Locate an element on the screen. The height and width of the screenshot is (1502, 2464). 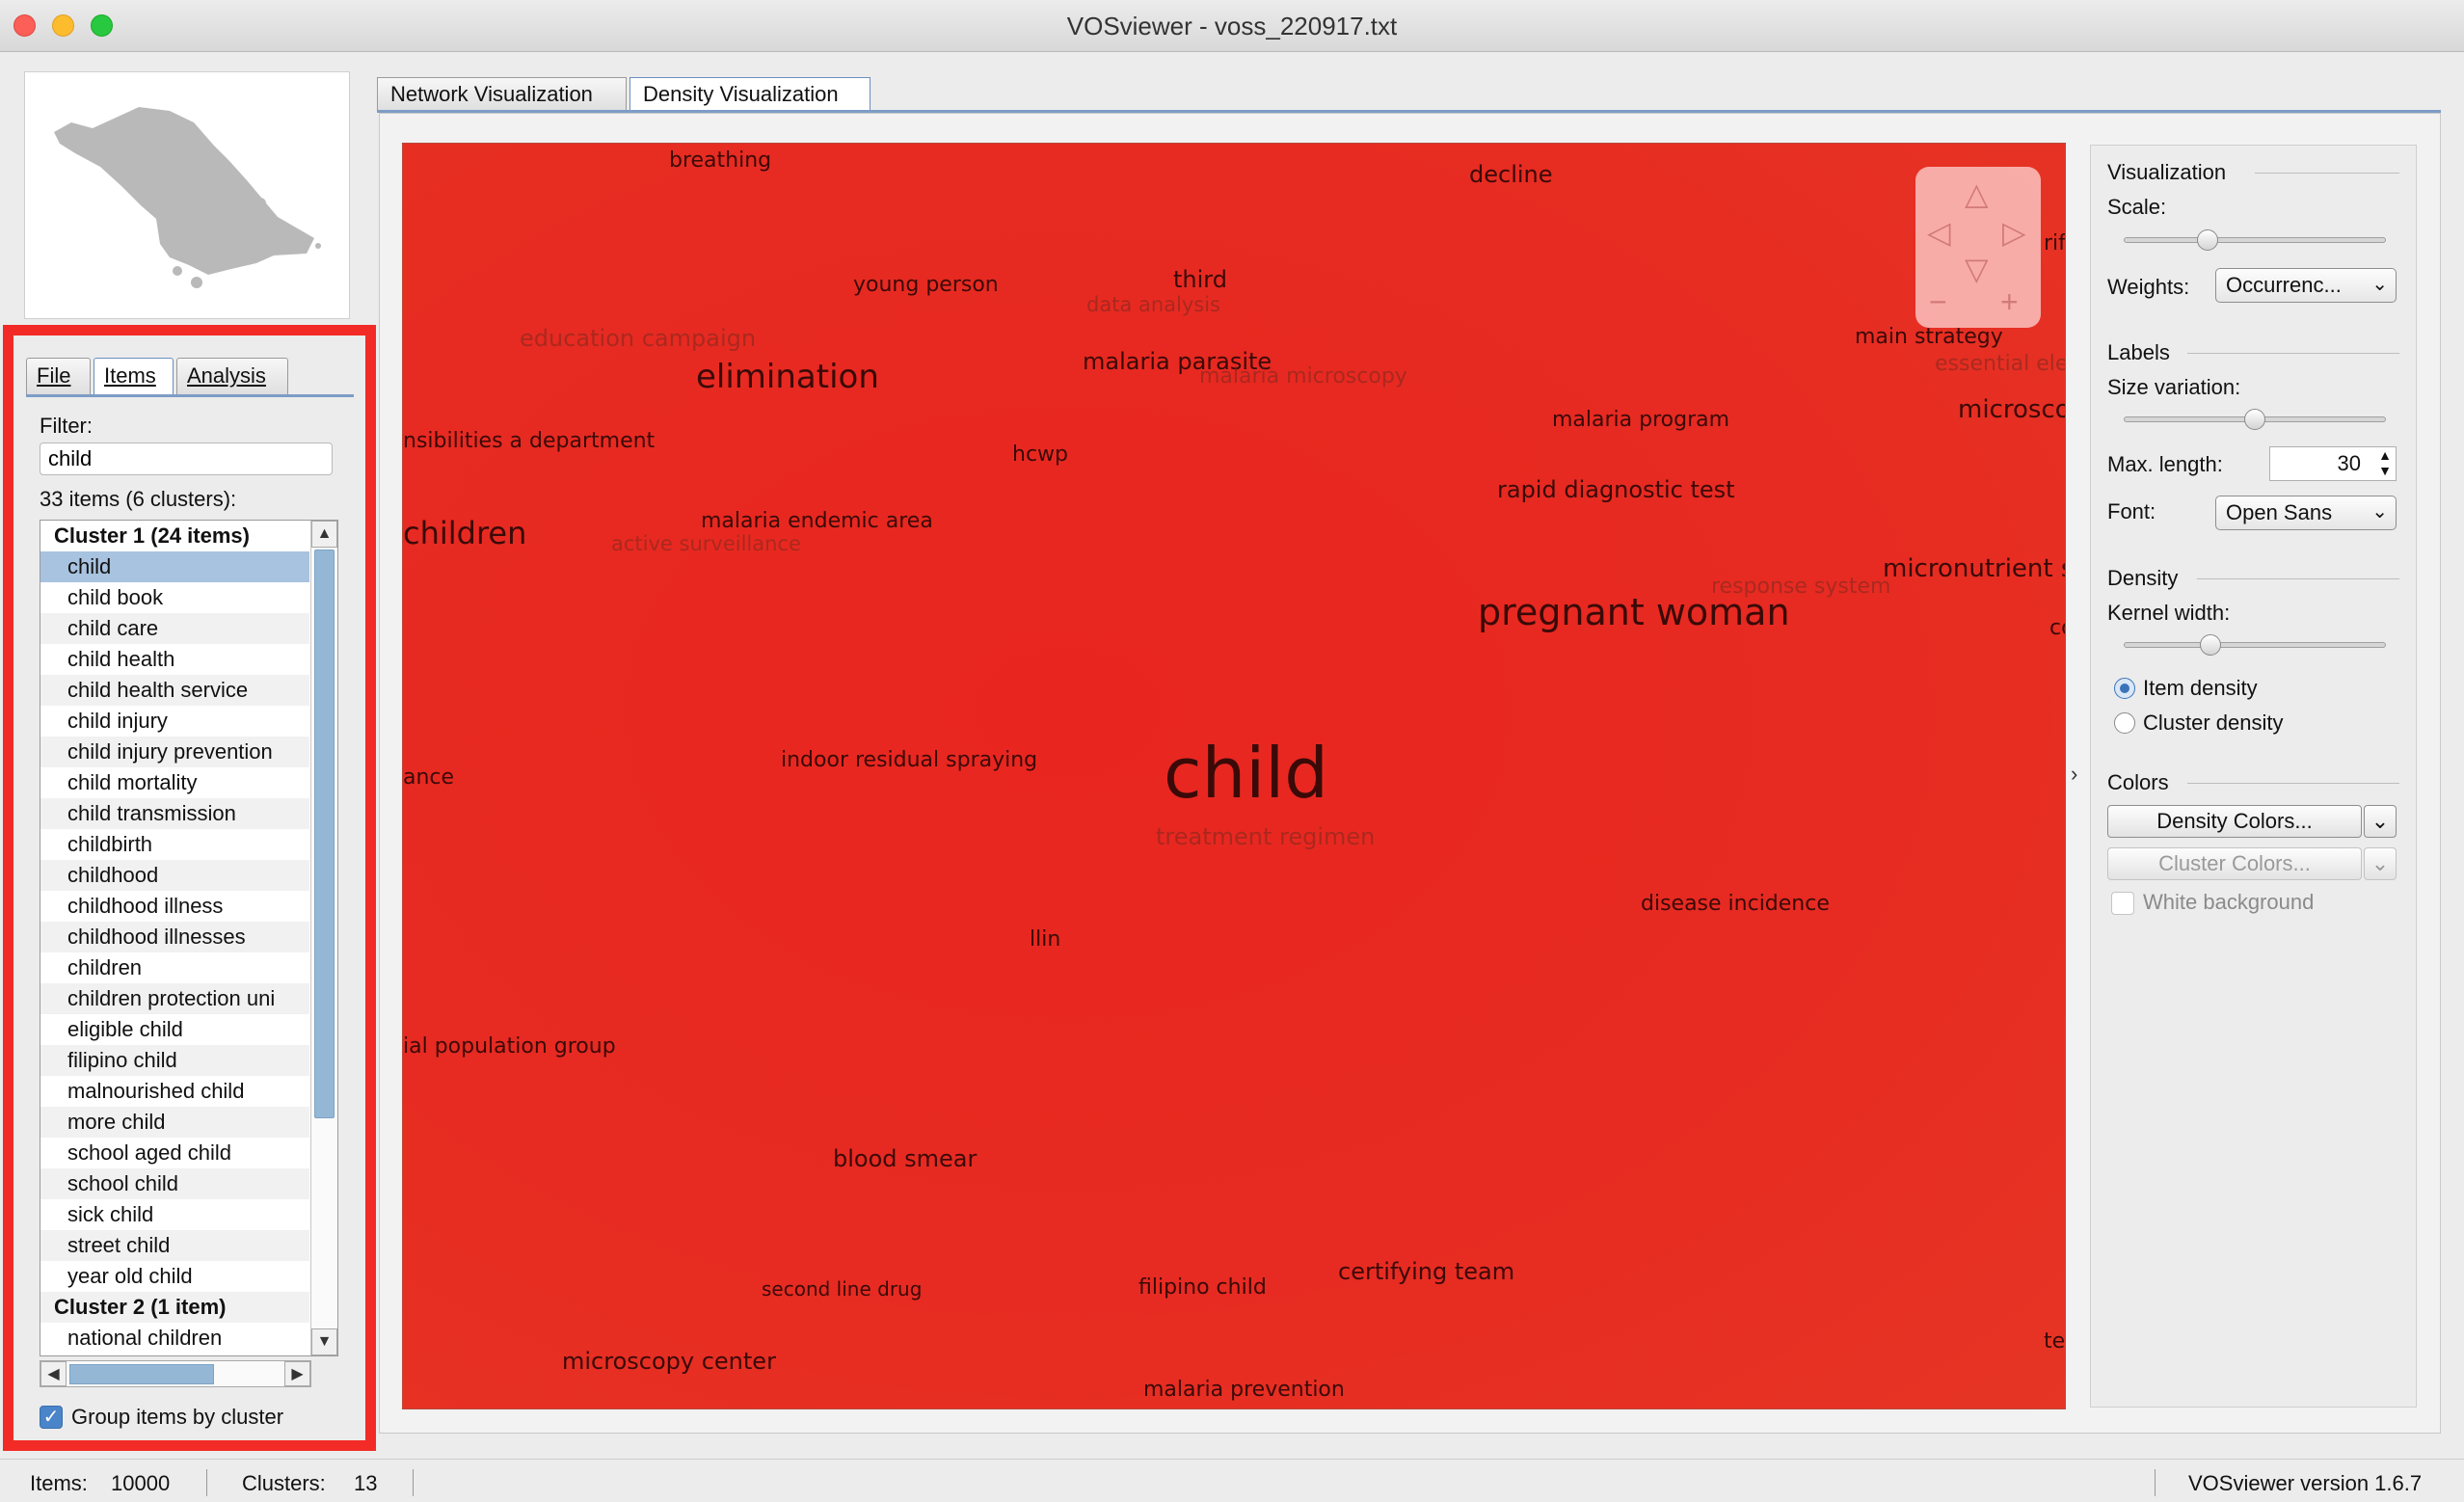
density-colors-dropdown-icon: ⌄ is located at coordinates (2381, 821).